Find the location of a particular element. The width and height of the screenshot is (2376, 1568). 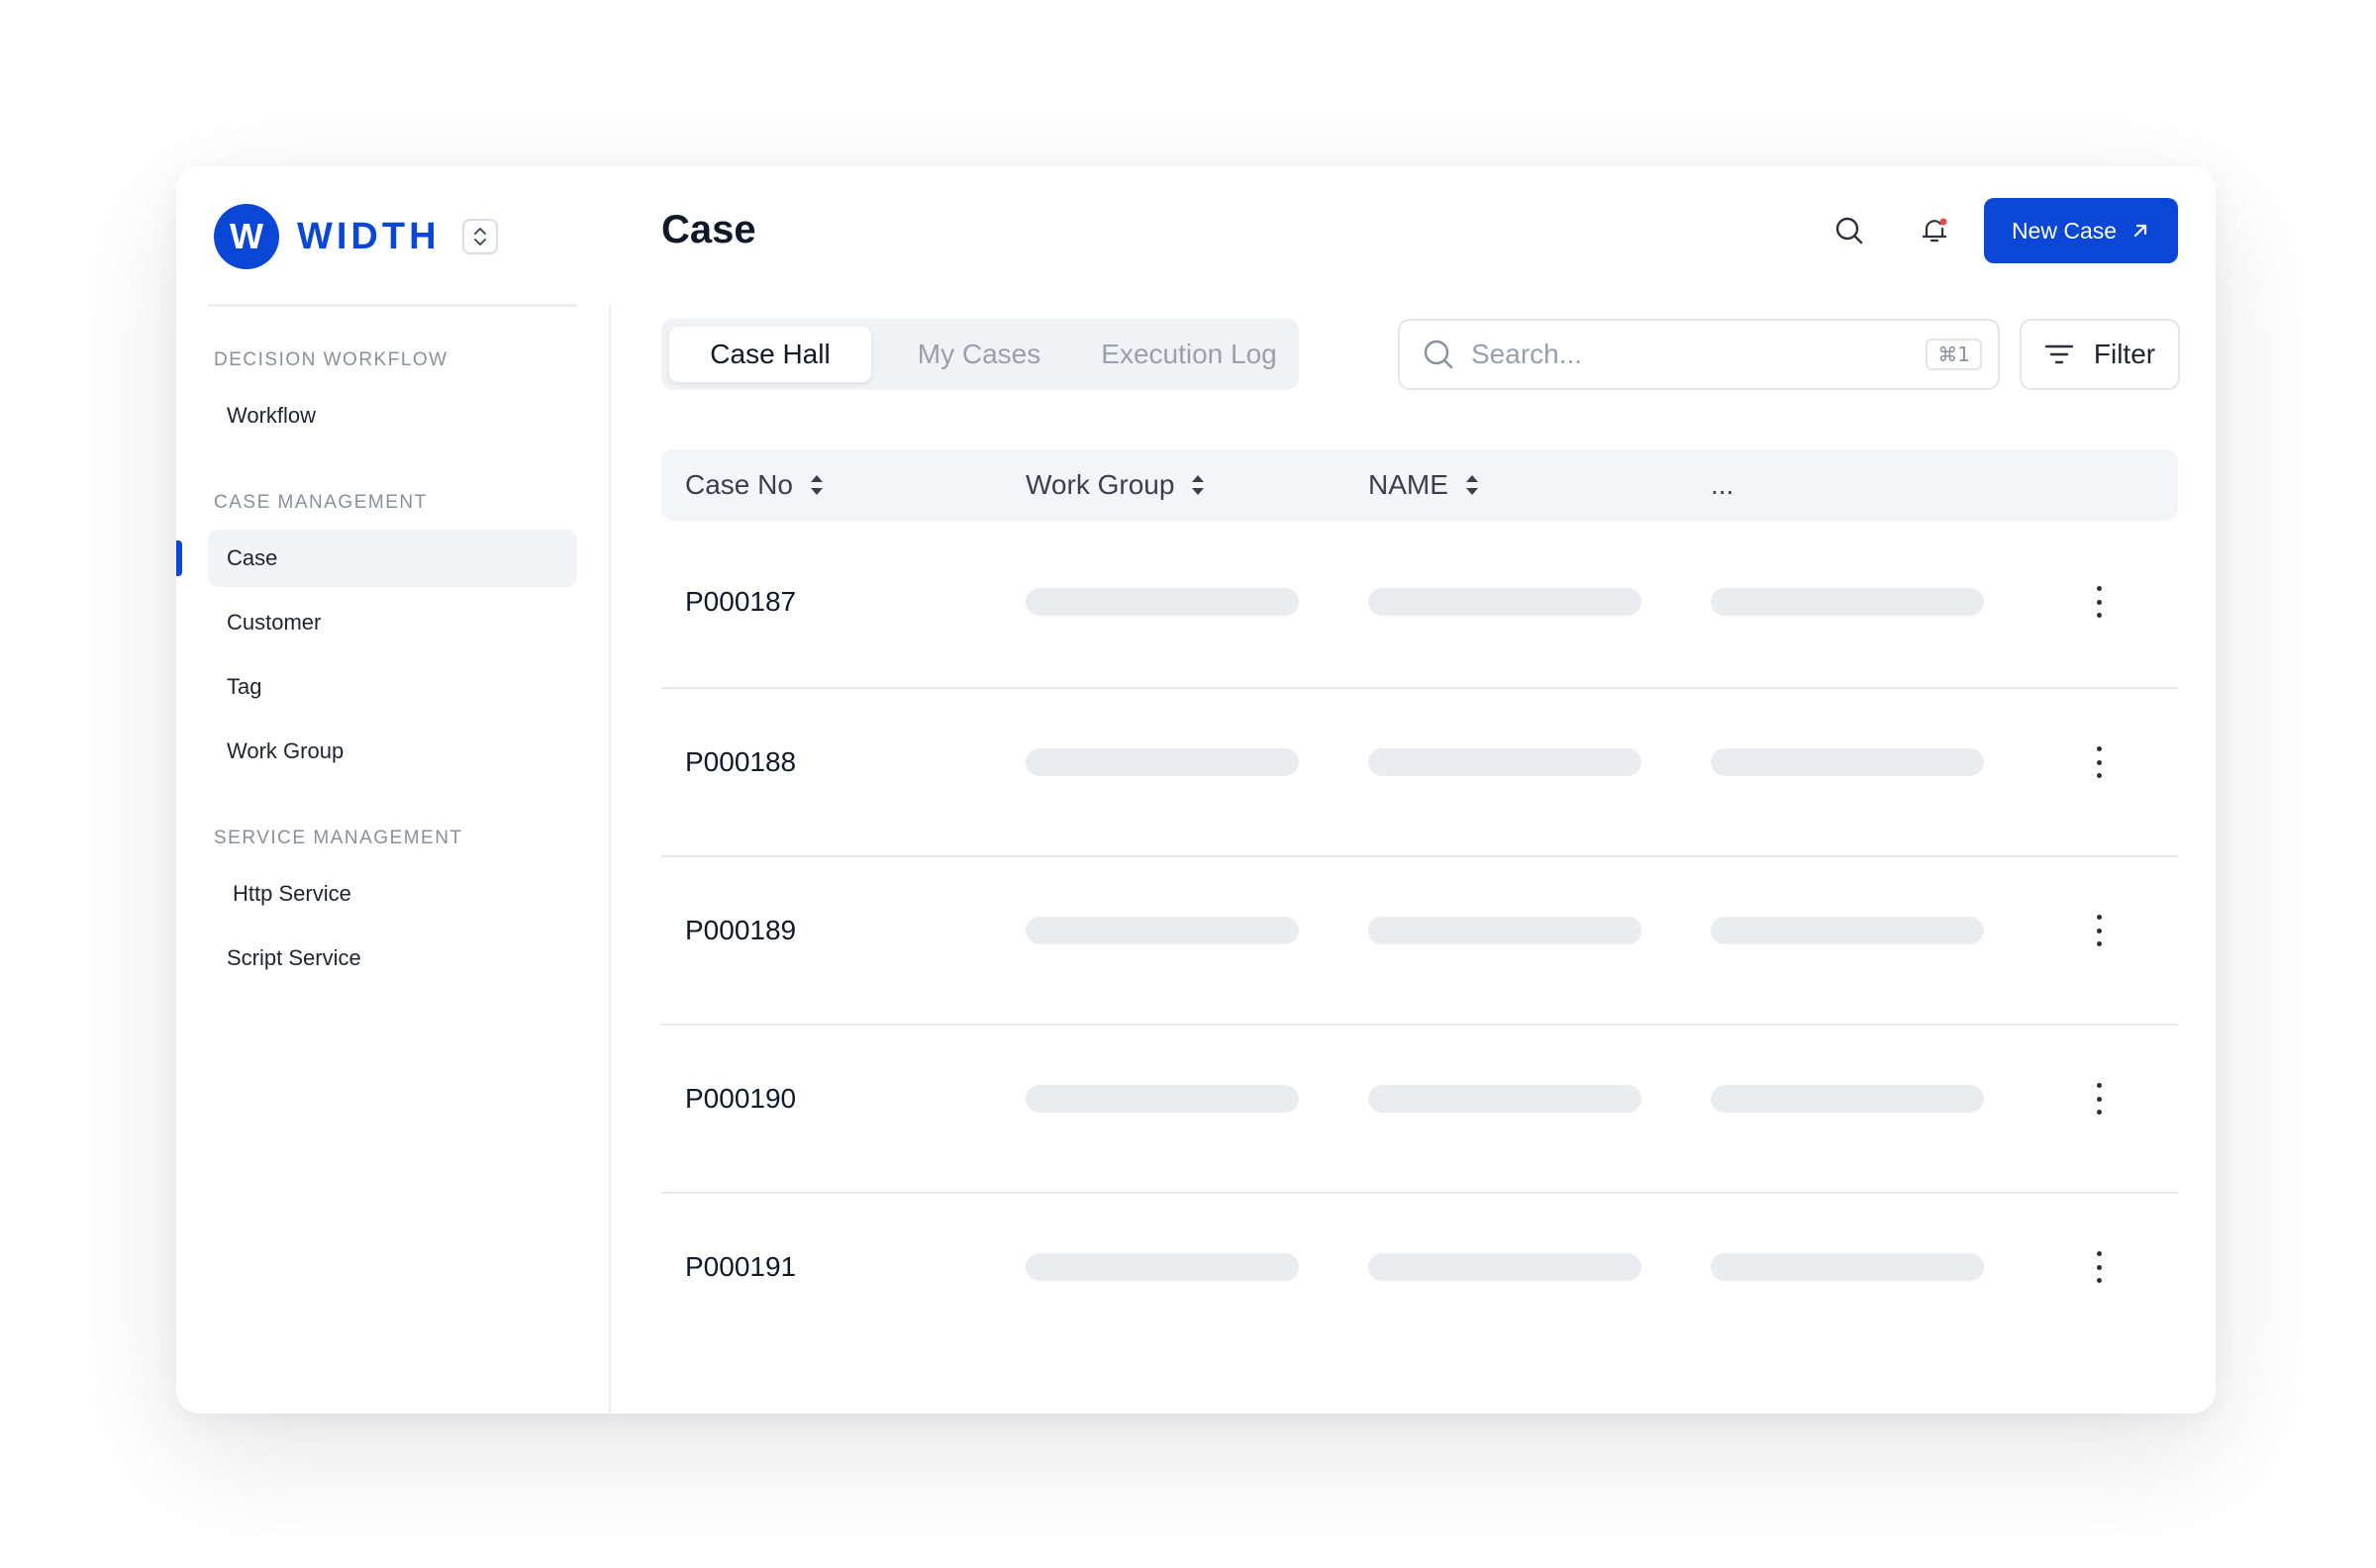

notifications-button is located at coordinates (1934, 230).